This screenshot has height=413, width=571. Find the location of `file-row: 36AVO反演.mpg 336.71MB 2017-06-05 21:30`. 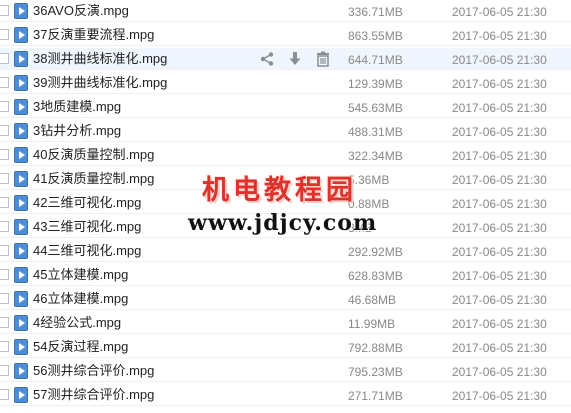

file-row: 36AVO反演.mpg 336.71MB 2017-06-05 21:30 is located at coordinates (285, 11).